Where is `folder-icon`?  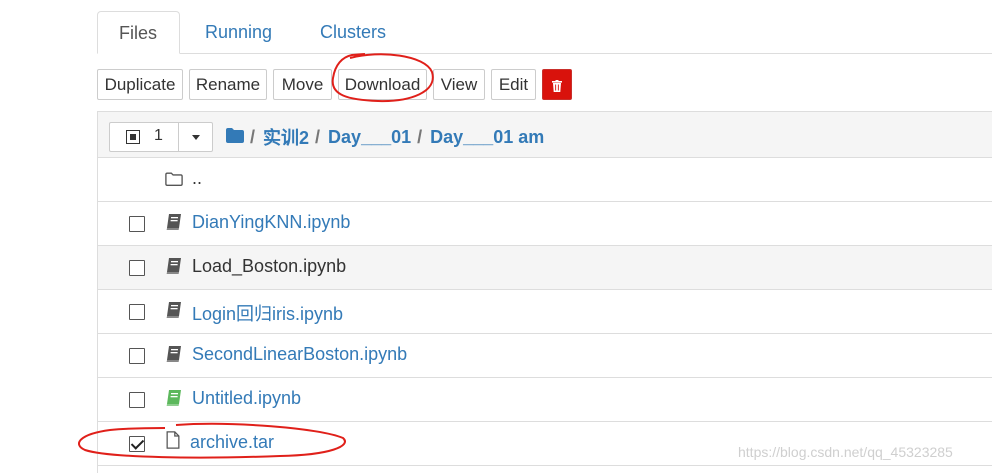 folder-icon is located at coordinates (174, 179).